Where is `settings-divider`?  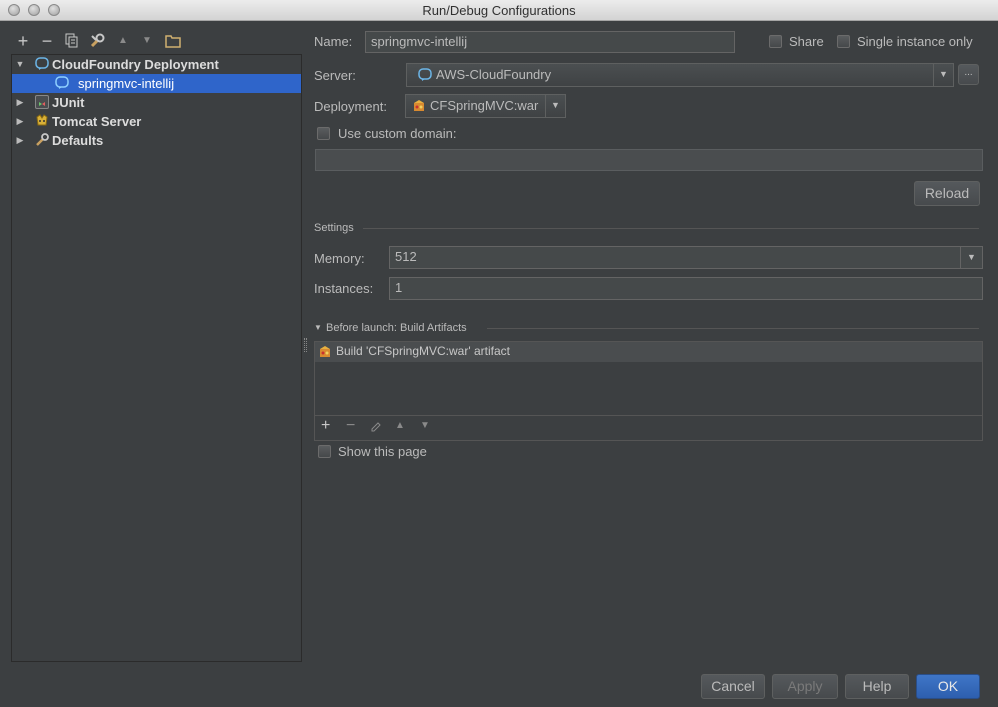
settings-divider is located at coordinates (671, 228).